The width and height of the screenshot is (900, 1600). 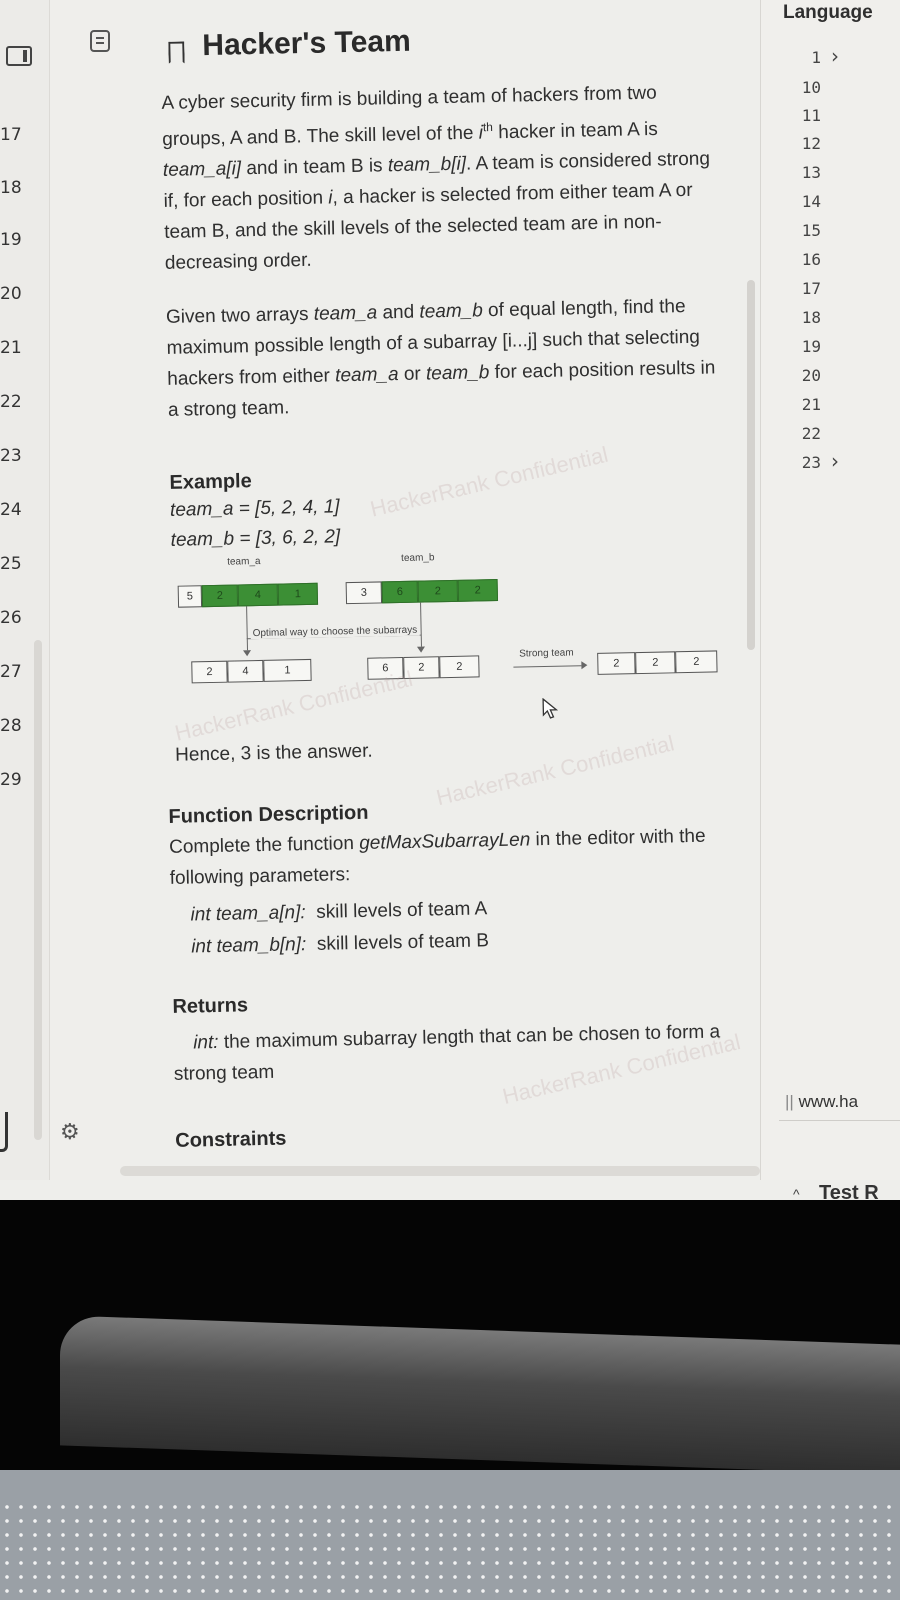 I want to click on line-number: 1, so click(x=816, y=57).